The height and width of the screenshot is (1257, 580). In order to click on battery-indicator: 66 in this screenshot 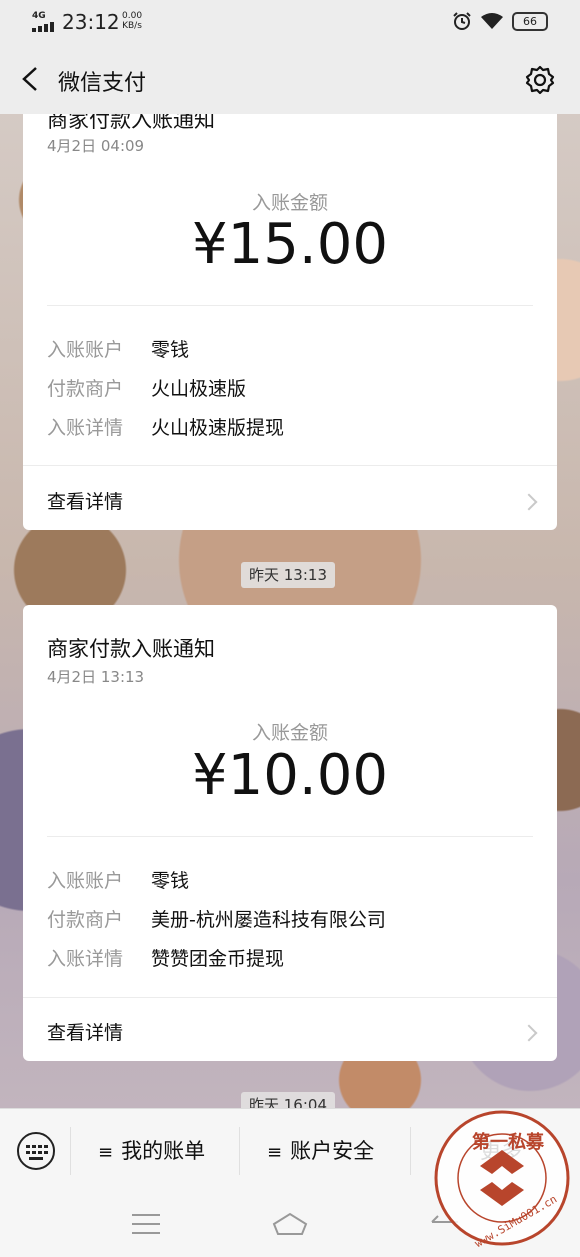, I will do `click(530, 21)`.